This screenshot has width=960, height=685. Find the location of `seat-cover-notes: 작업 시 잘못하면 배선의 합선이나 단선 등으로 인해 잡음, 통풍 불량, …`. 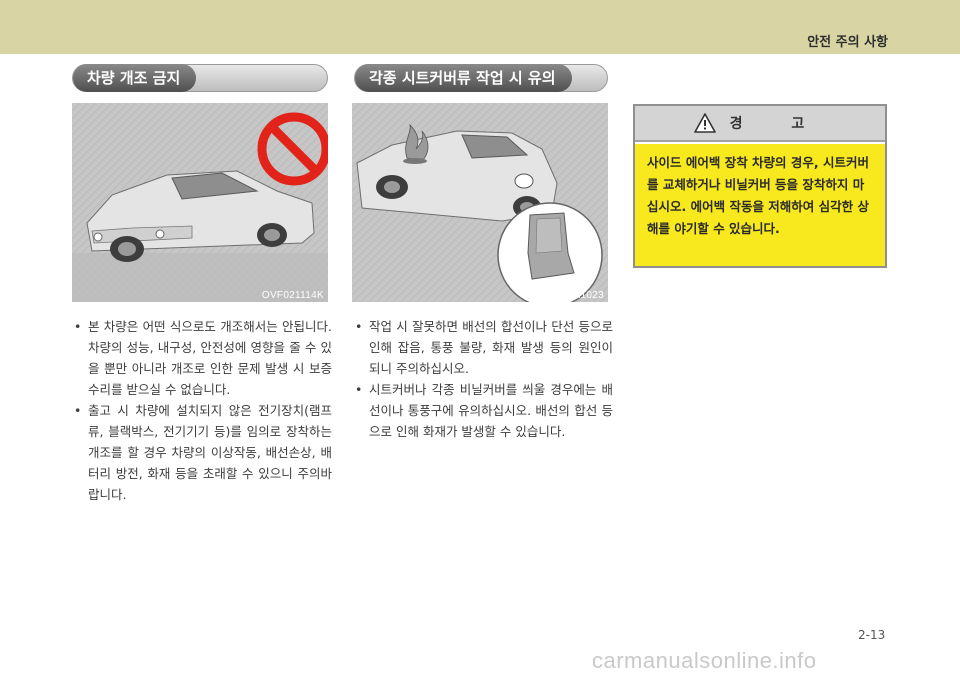

seat-cover-notes: 작업 시 잘못하면 배선의 합선이나 단선 등으로 인해 잡음, 통풍 불량, … is located at coordinates (484, 379).